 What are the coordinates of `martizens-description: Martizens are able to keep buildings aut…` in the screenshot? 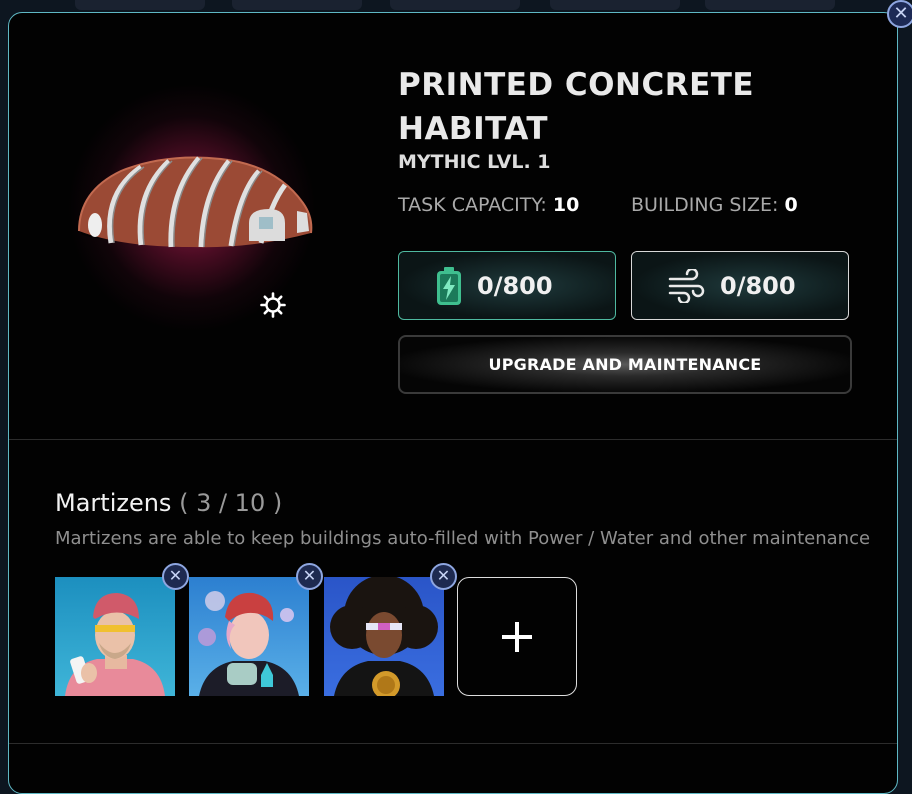 It's located at (463, 538).